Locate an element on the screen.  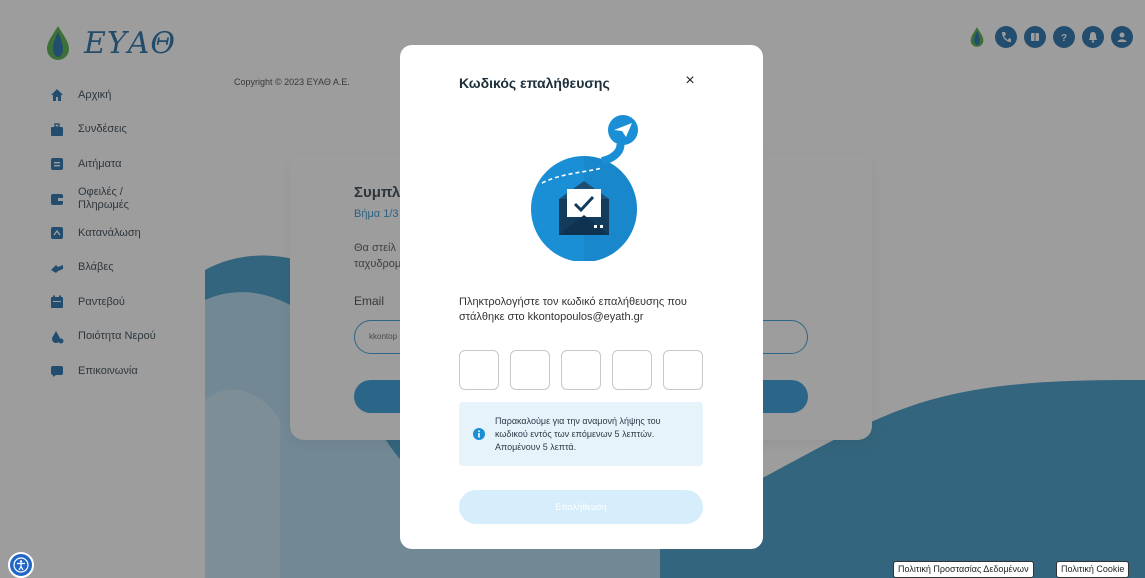
modal-title: Κωδικός επαλήθευσης is located at coordinates (534, 83).